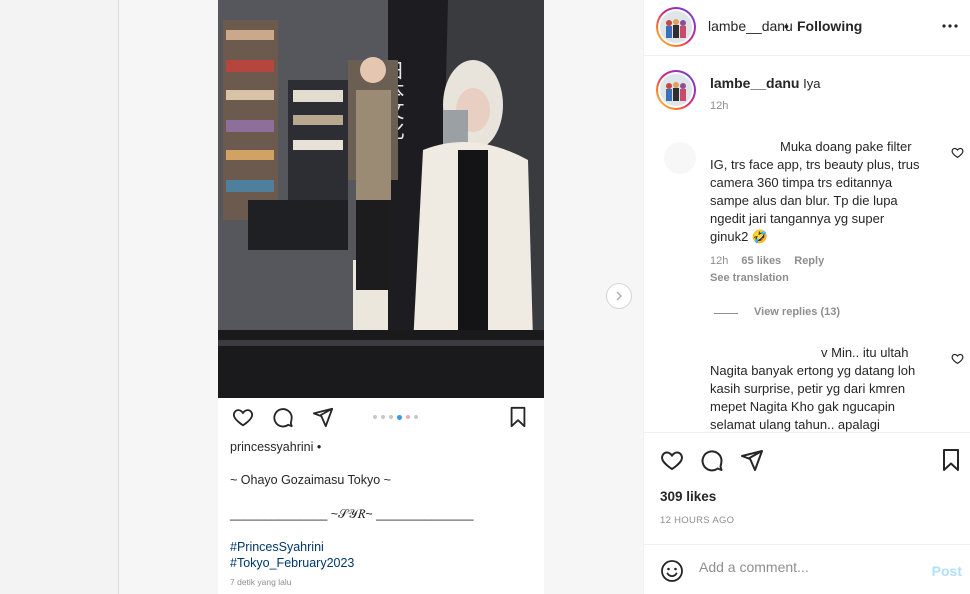  I want to click on carousel-indicator, so click(395, 417).